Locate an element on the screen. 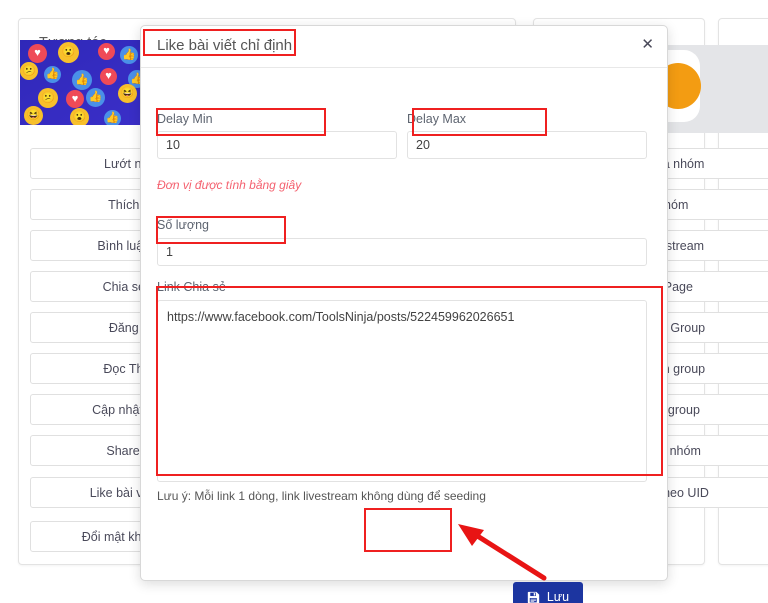 Image resolution: width=768 pixels, height=603 pixels. close-icon: ✕ is located at coordinates (647, 44).